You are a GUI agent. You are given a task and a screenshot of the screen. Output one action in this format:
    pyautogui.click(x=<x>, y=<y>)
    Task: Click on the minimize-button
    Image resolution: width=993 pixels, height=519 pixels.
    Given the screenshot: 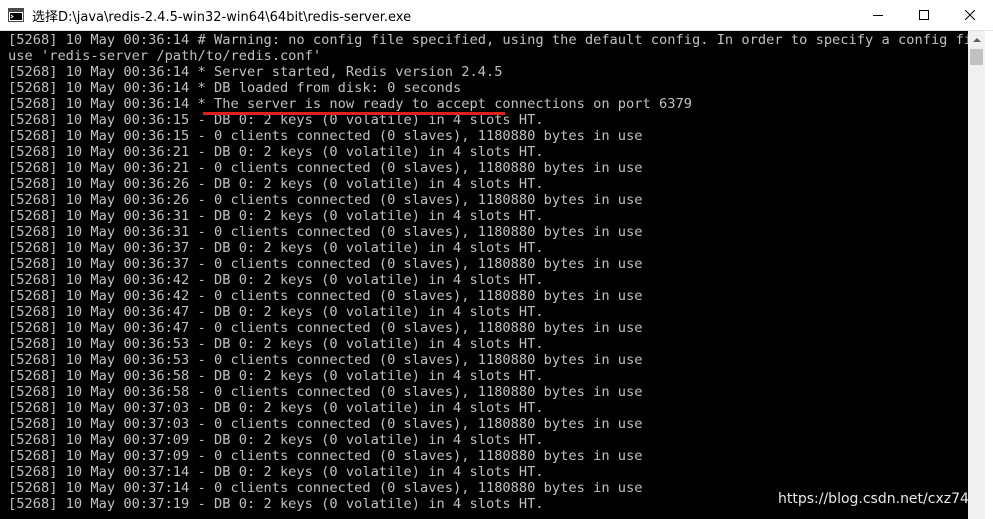 What is the action you would take?
    pyautogui.click(x=878, y=15)
    